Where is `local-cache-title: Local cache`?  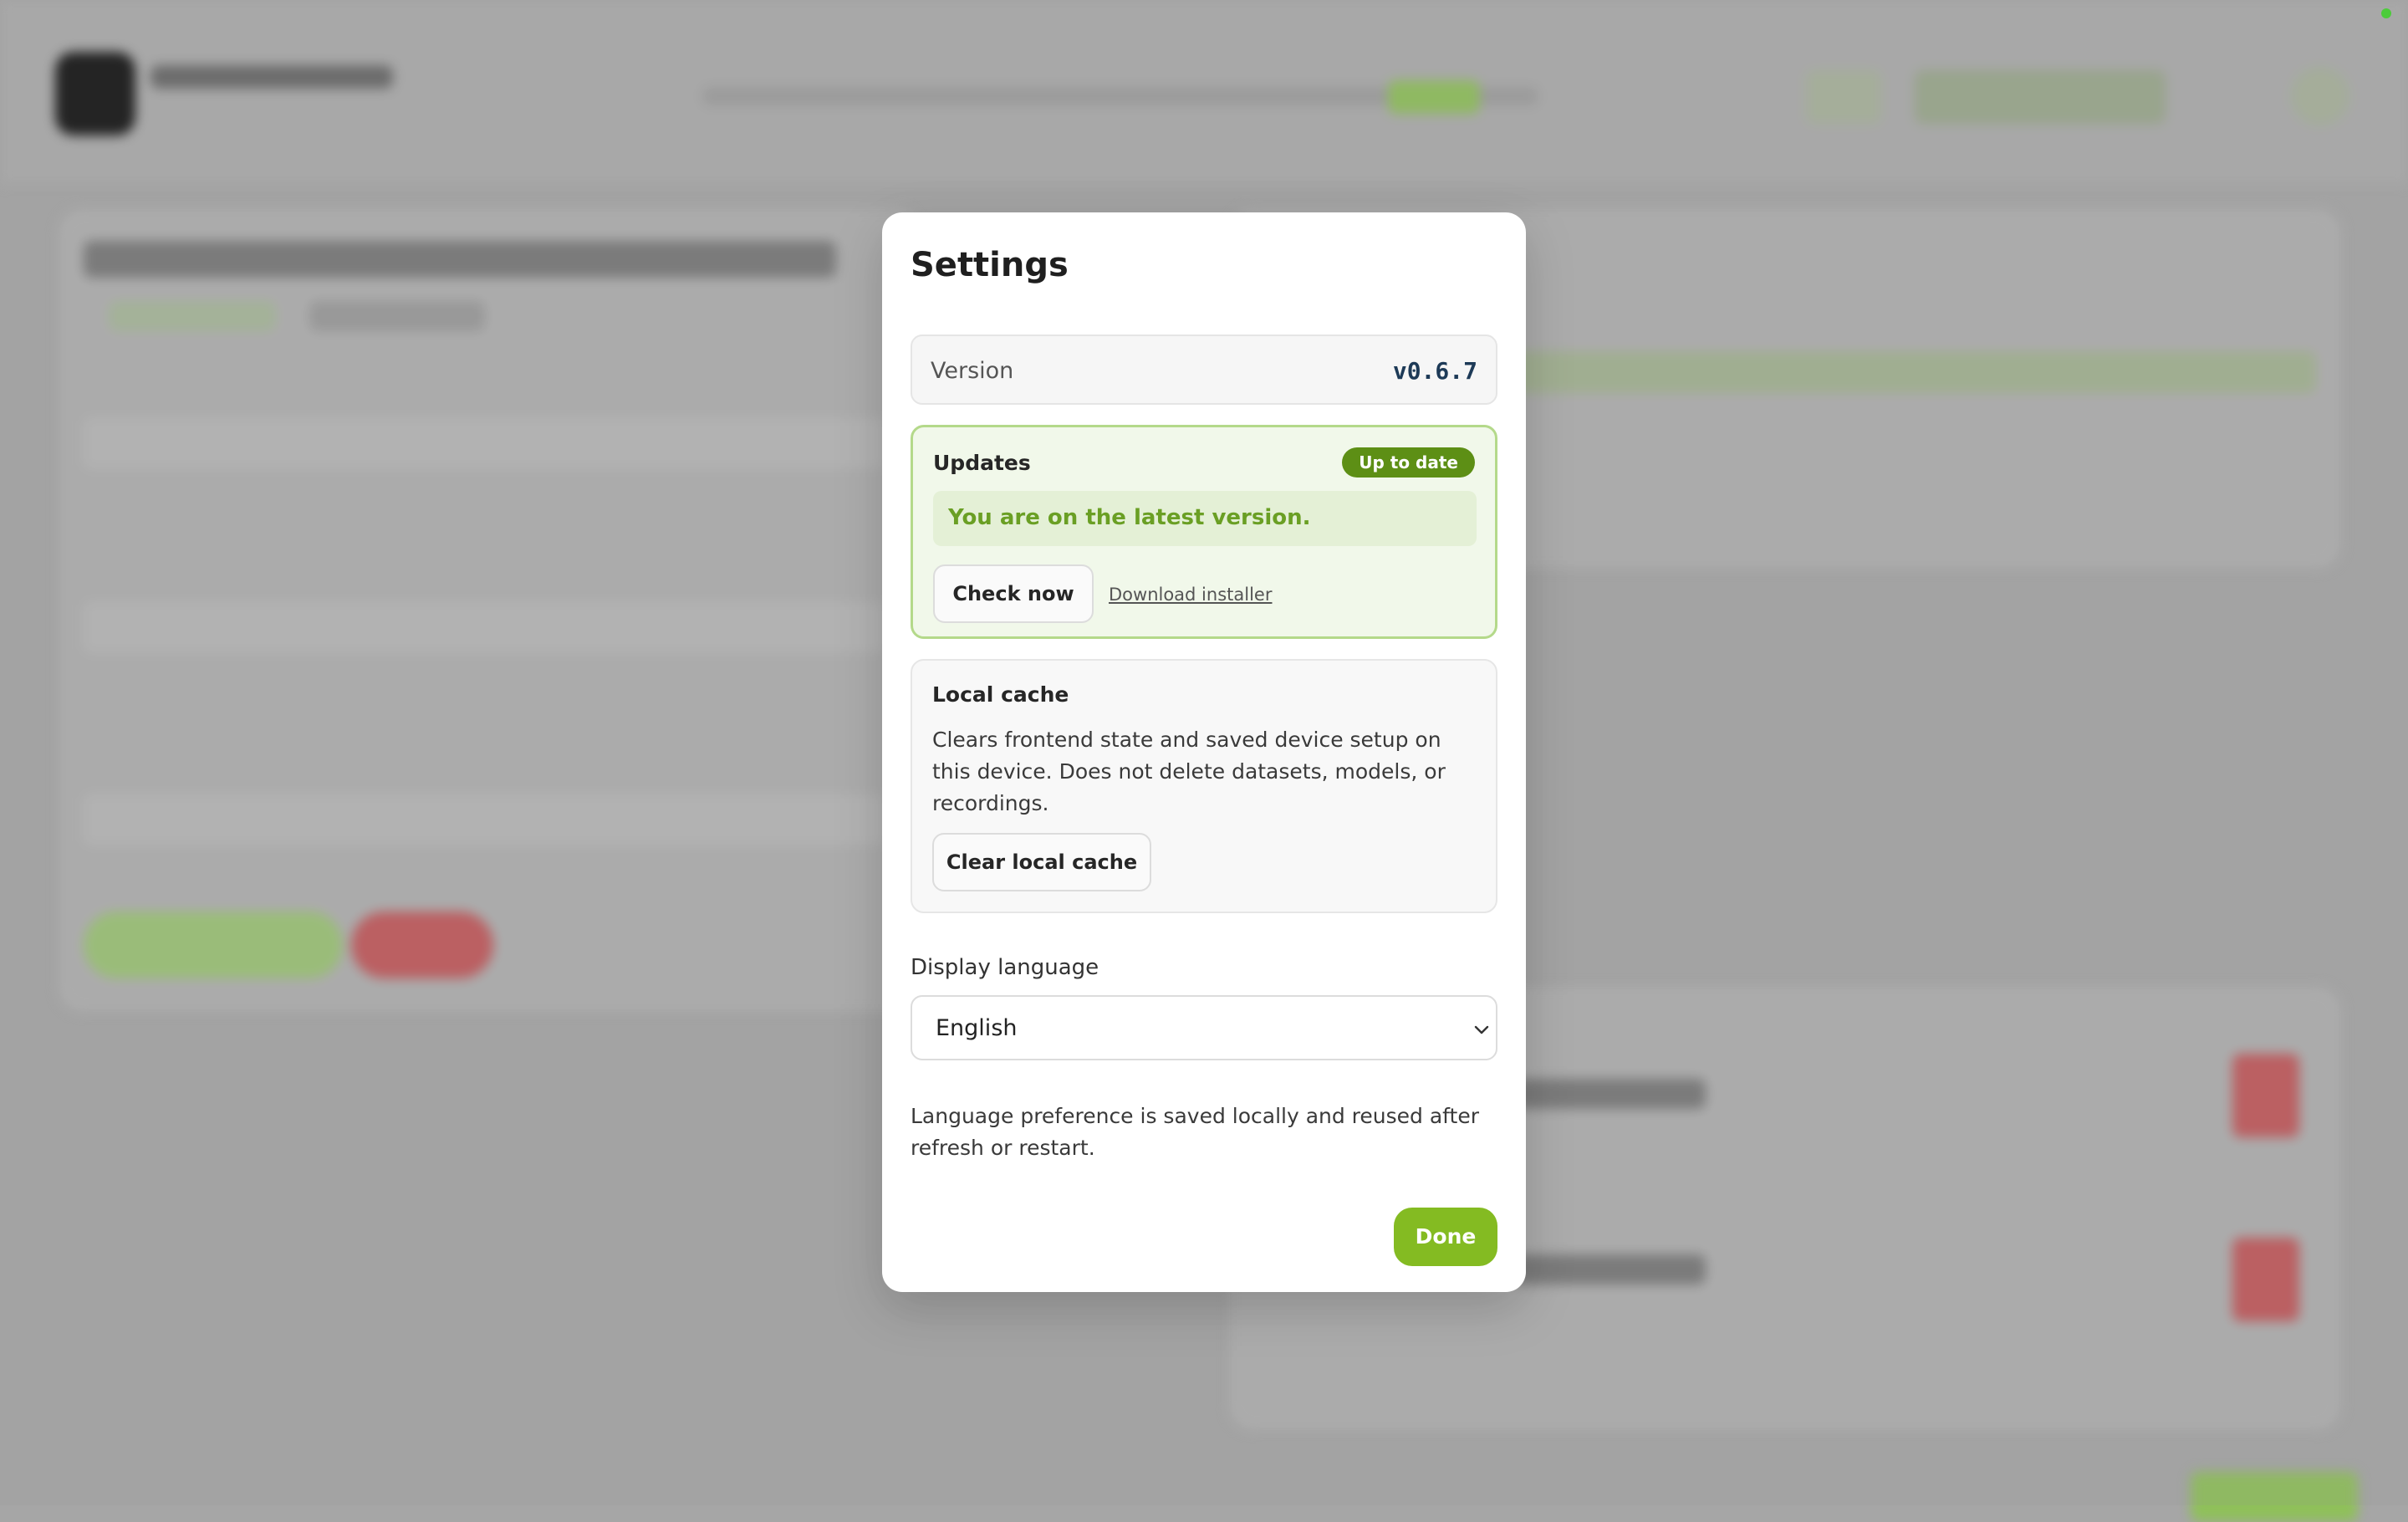 local-cache-title: Local cache is located at coordinates (1001, 694).